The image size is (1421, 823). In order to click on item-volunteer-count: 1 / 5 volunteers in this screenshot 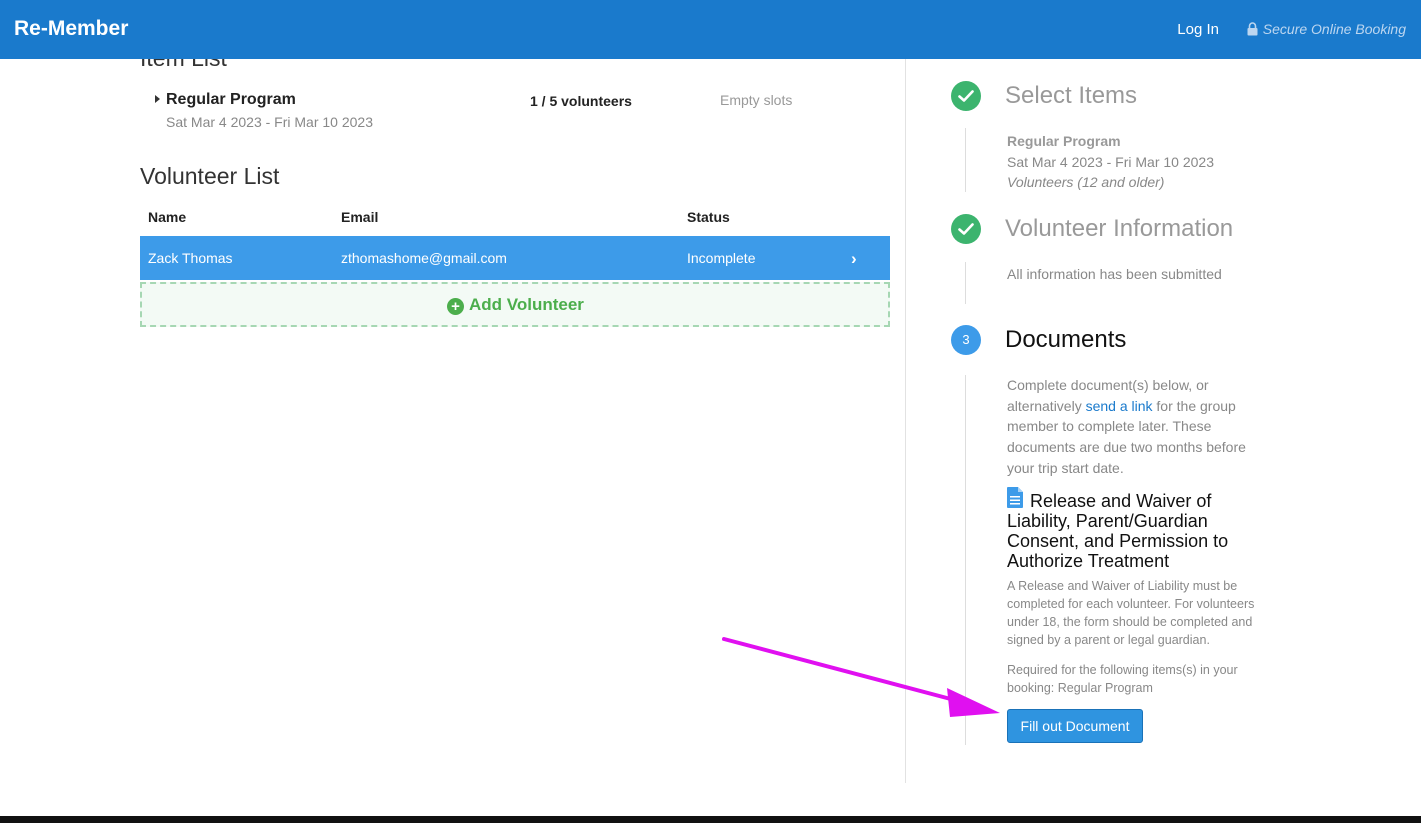, I will do `click(581, 101)`.